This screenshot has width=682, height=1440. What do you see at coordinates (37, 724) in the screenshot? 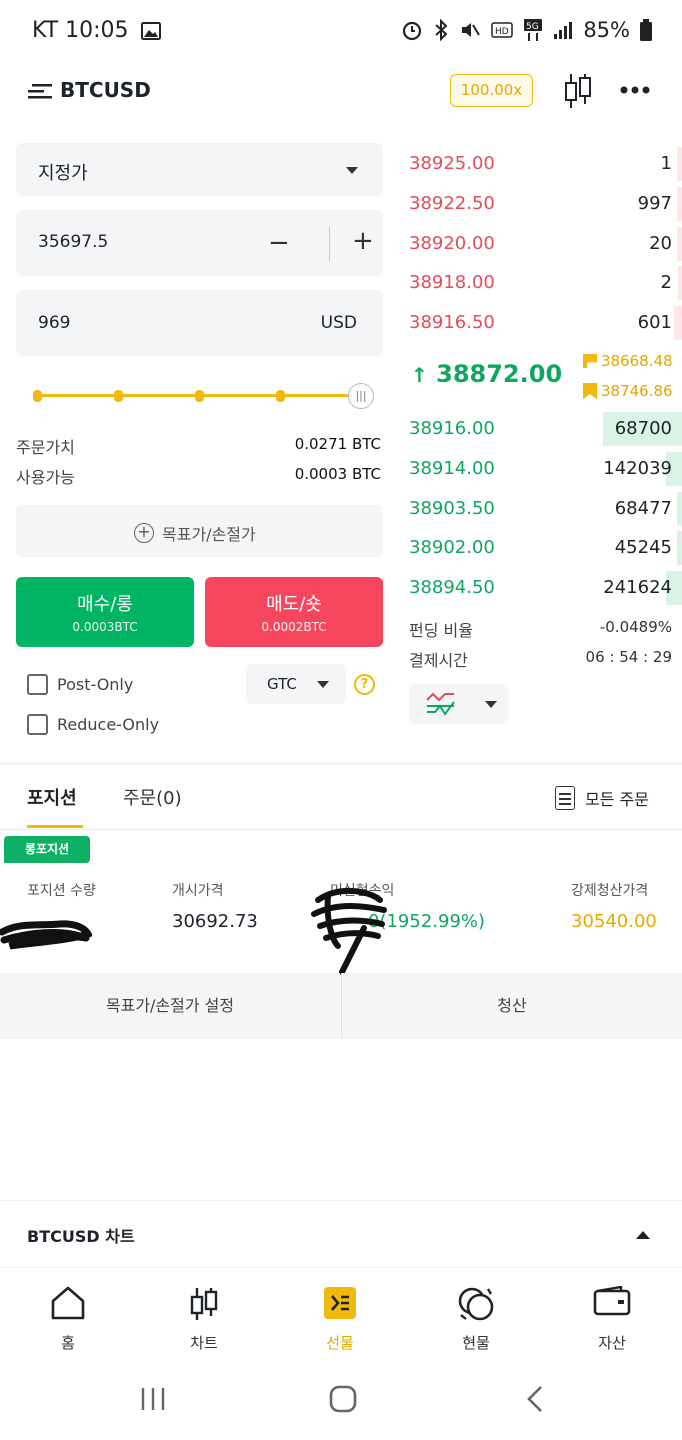
I see `reduce-only-checkbox` at bounding box center [37, 724].